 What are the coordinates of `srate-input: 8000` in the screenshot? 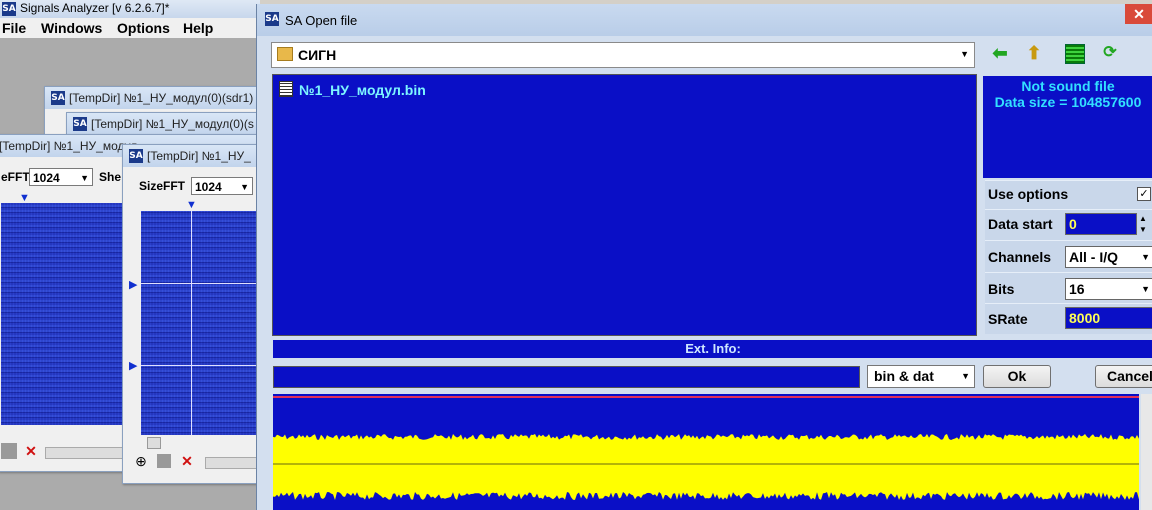 It's located at (1108, 318).